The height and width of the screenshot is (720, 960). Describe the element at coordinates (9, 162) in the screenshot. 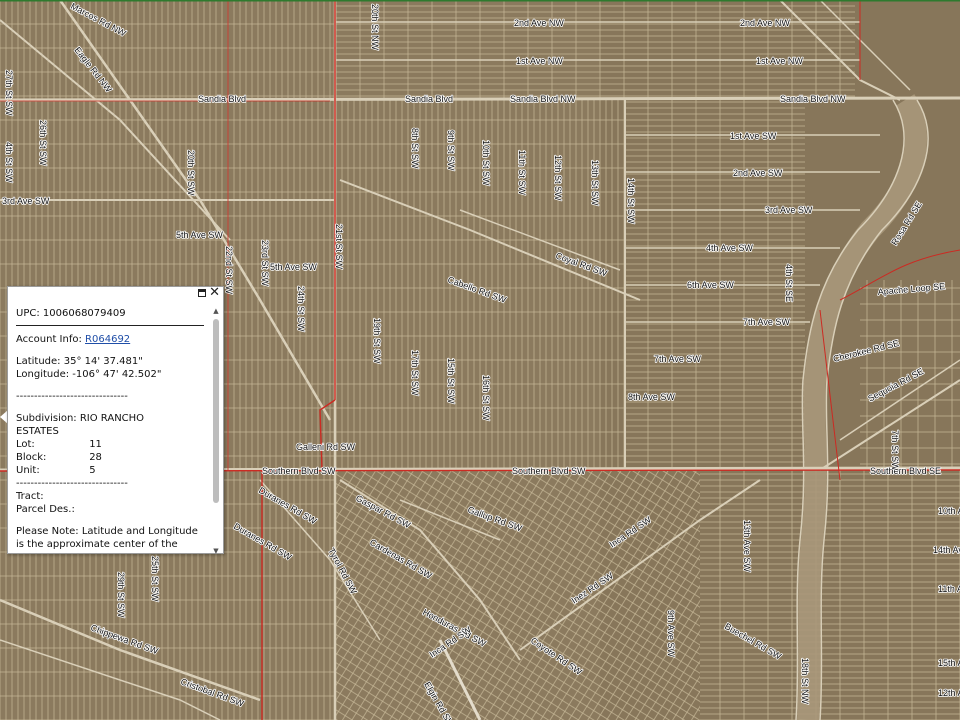

I see `street-label: 4th St SW` at that location.